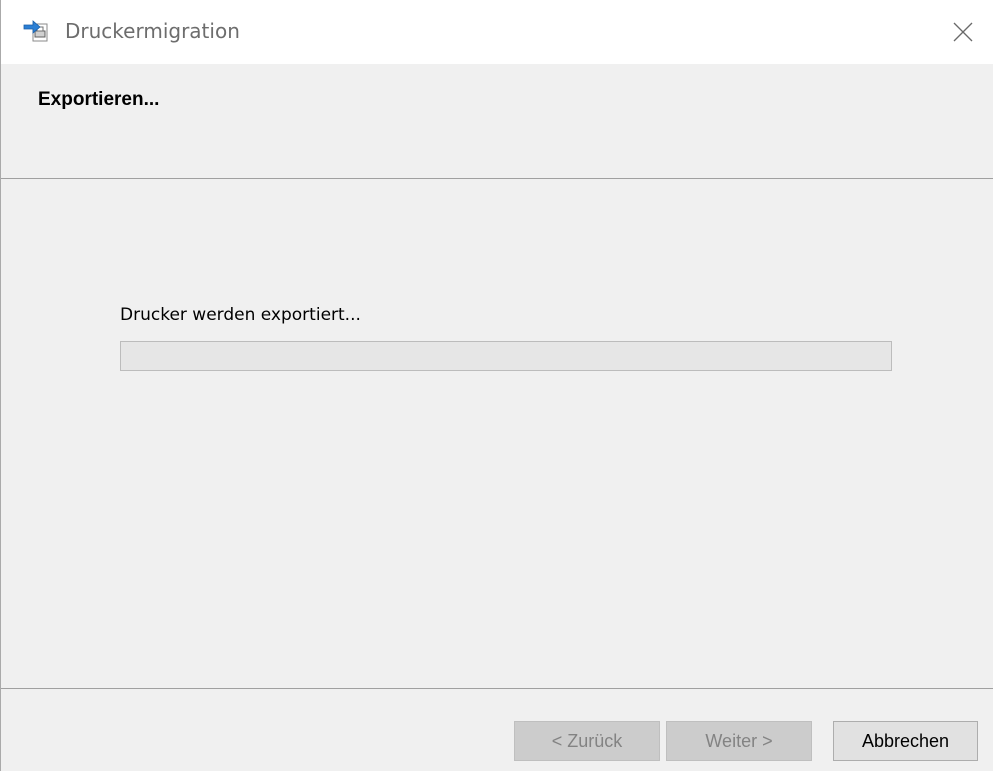 This screenshot has height=771, width=993. I want to click on title-bar: Druckermigration, so click(497, 32).